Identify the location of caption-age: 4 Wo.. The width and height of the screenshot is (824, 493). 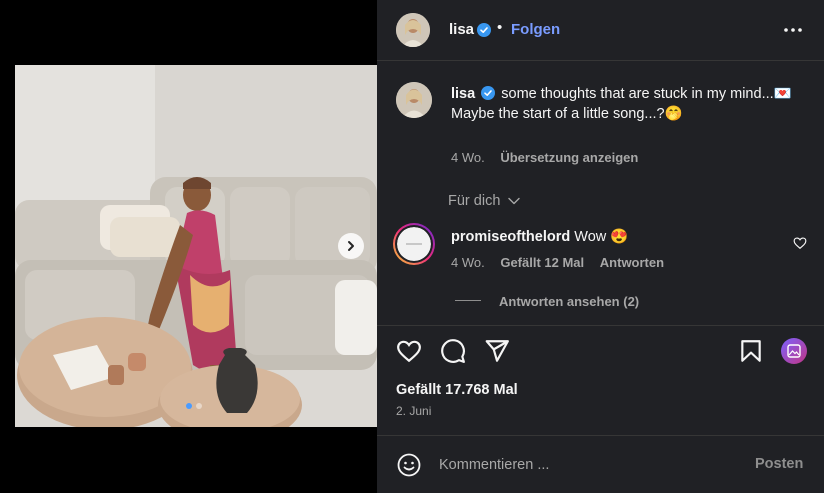
(468, 157).